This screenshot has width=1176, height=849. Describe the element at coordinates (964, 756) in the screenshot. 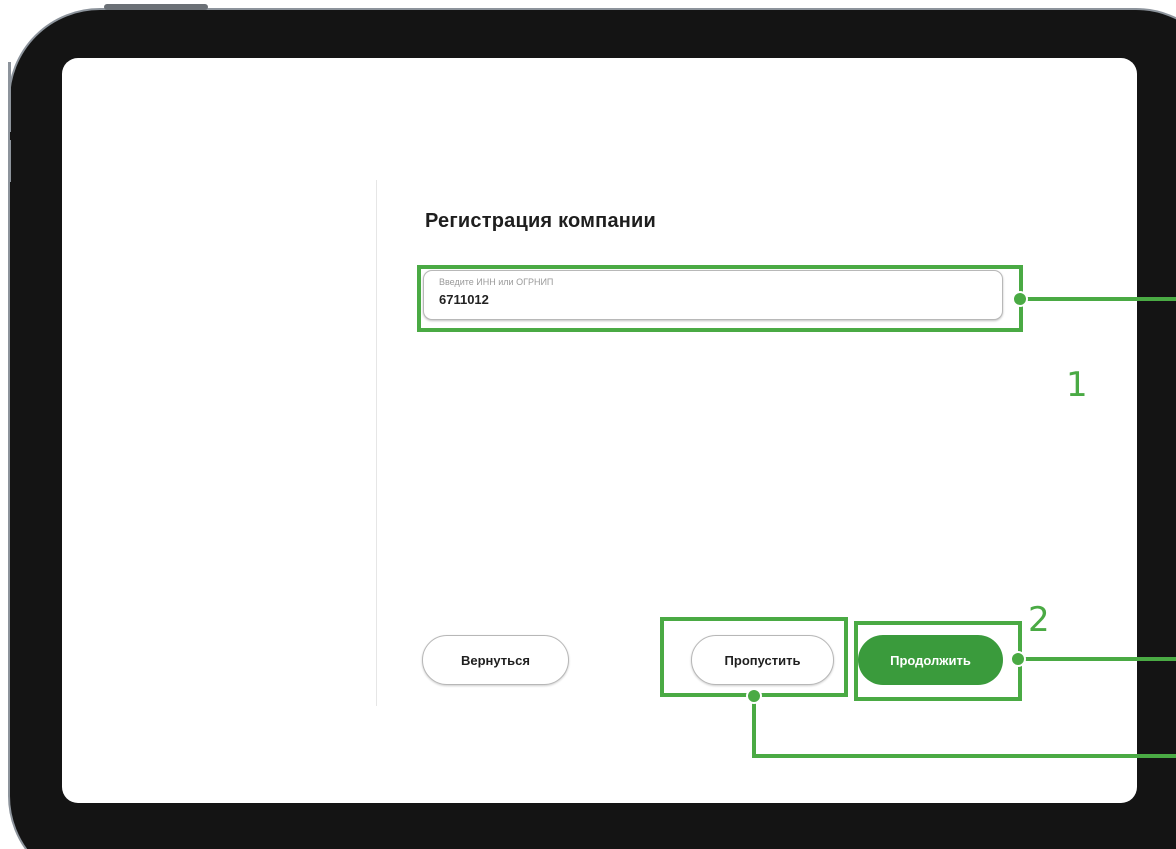

I see `callout-line-3-horizontal` at that location.